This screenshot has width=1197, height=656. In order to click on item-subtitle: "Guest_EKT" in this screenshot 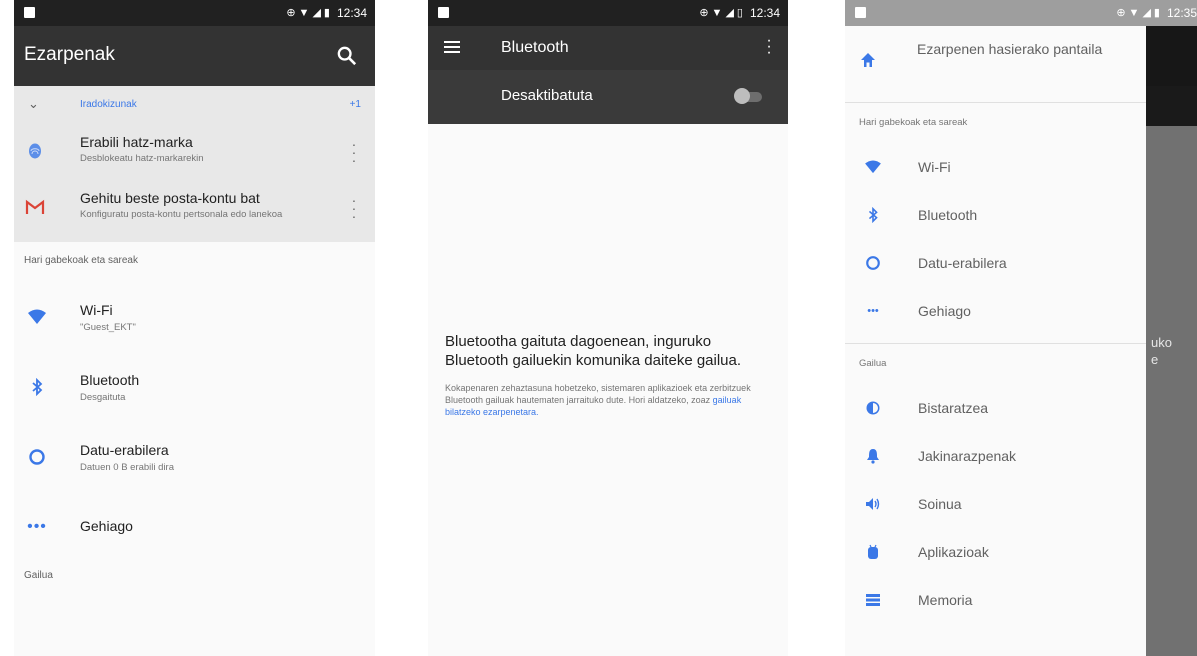, I will do `click(108, 327)`.